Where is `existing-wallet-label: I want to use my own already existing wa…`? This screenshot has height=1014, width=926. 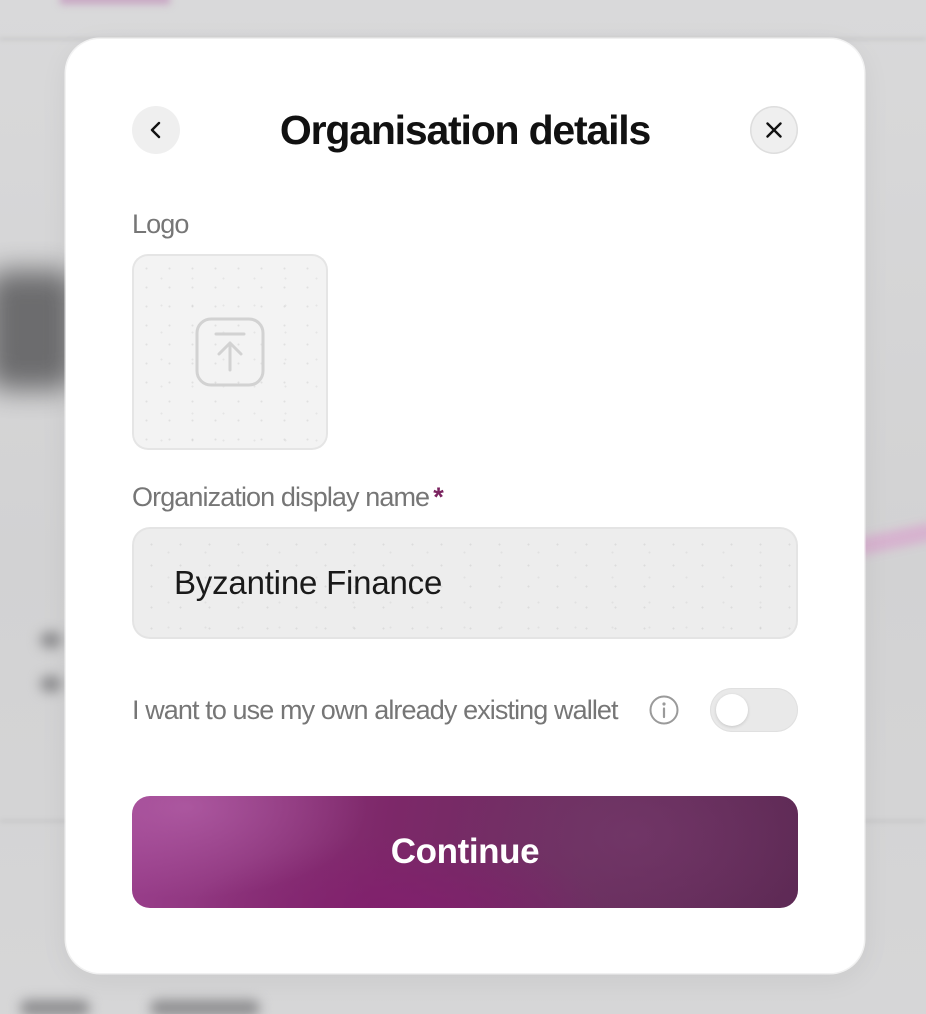 existing-wallet-label: I want to use my own already existing wa… is located at coordinates (375, 710).